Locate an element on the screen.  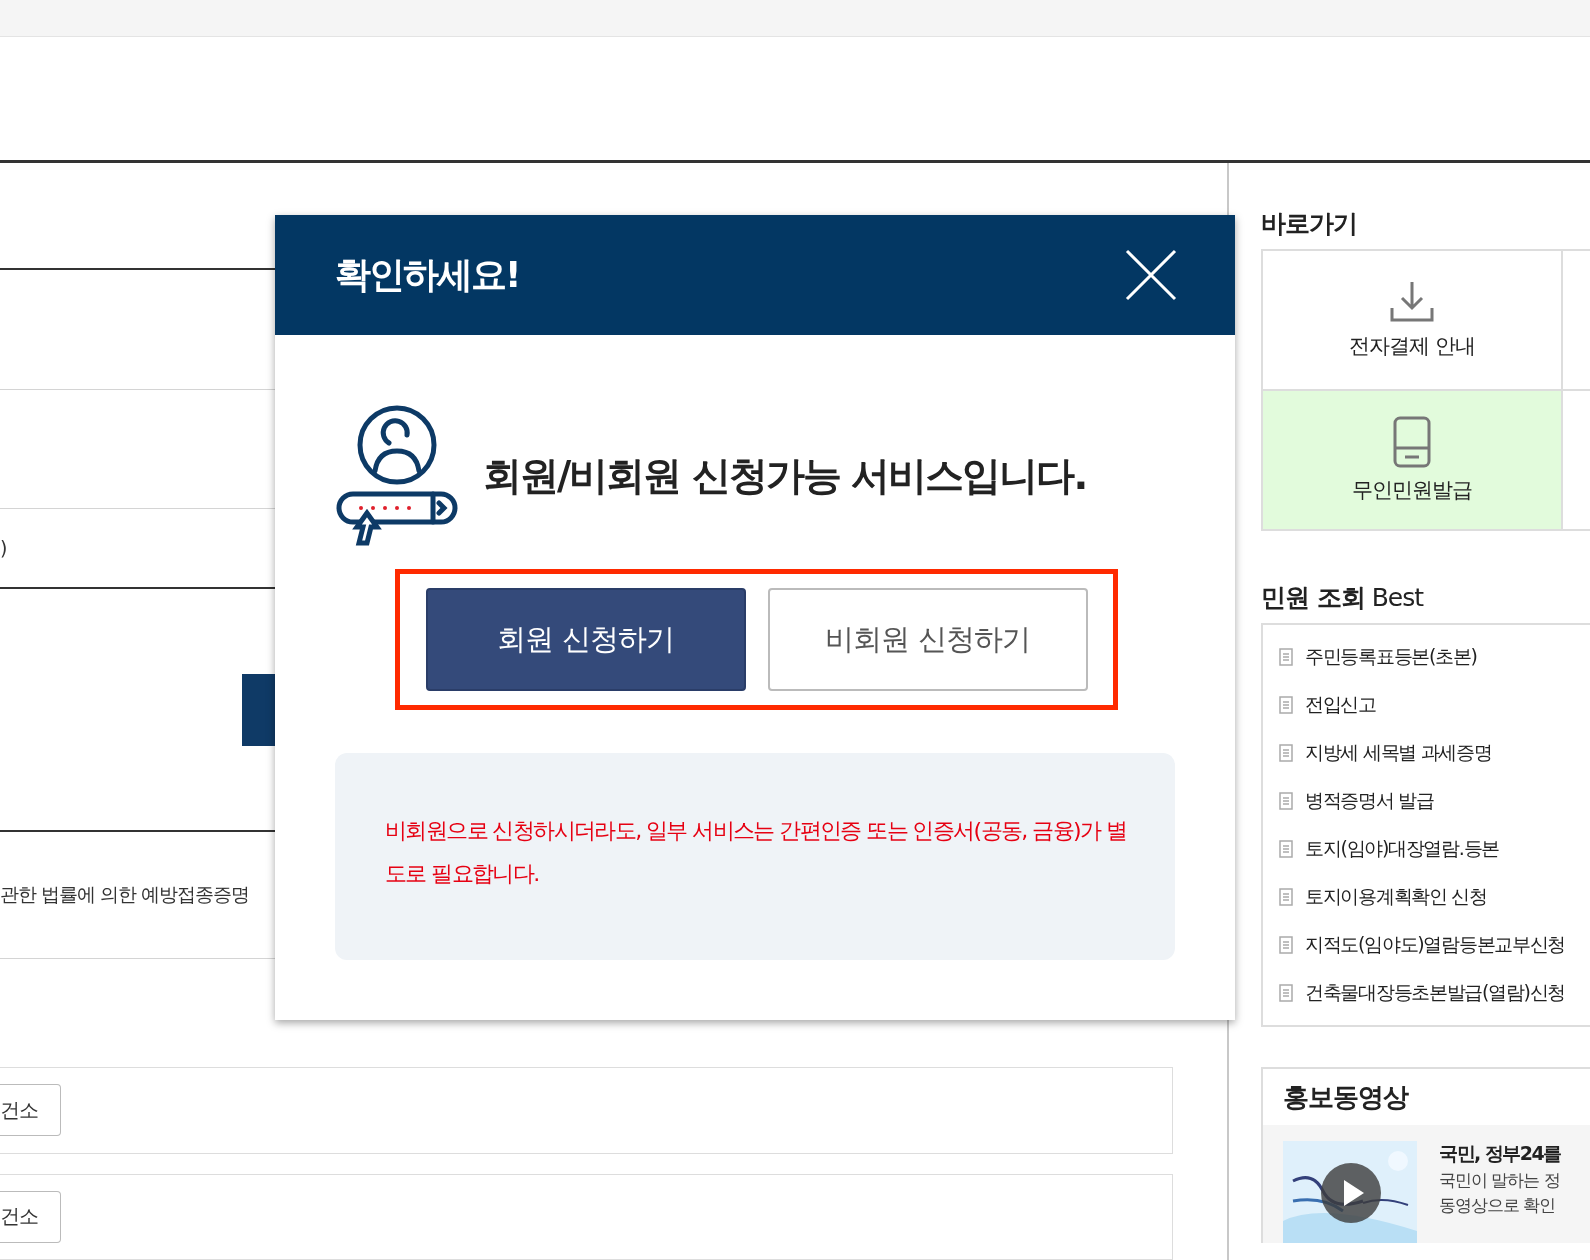
best-list-item: 토지(임야)대장열람.등본 is located at coordinates (1434, 849).